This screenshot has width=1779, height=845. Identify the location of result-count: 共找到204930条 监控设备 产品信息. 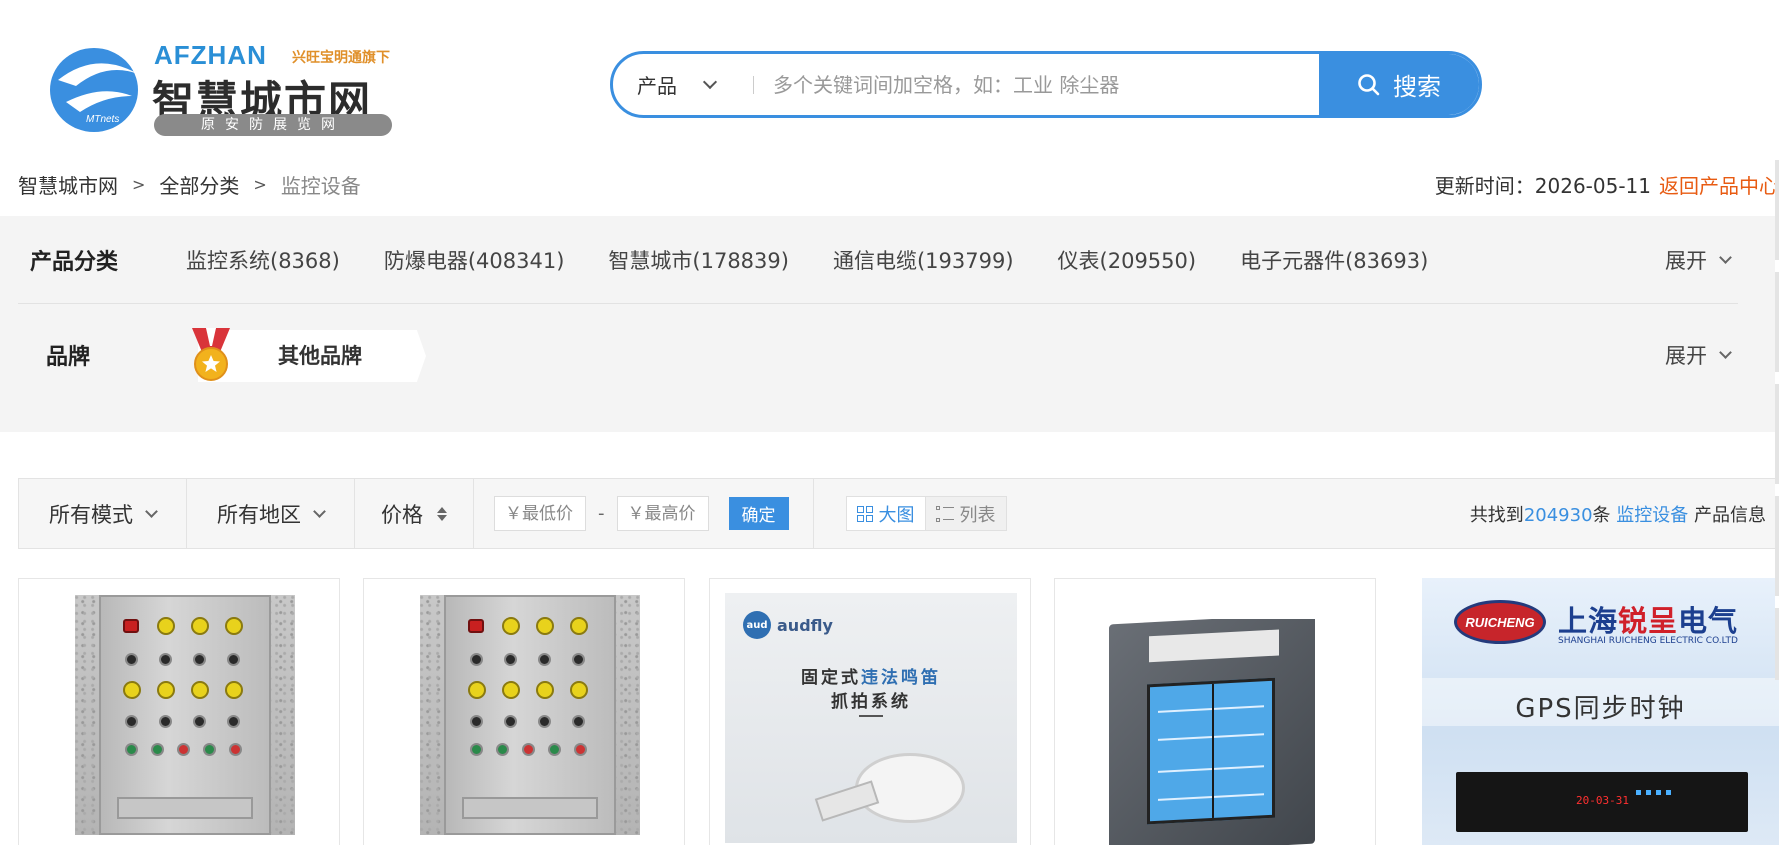
(1618, 514).